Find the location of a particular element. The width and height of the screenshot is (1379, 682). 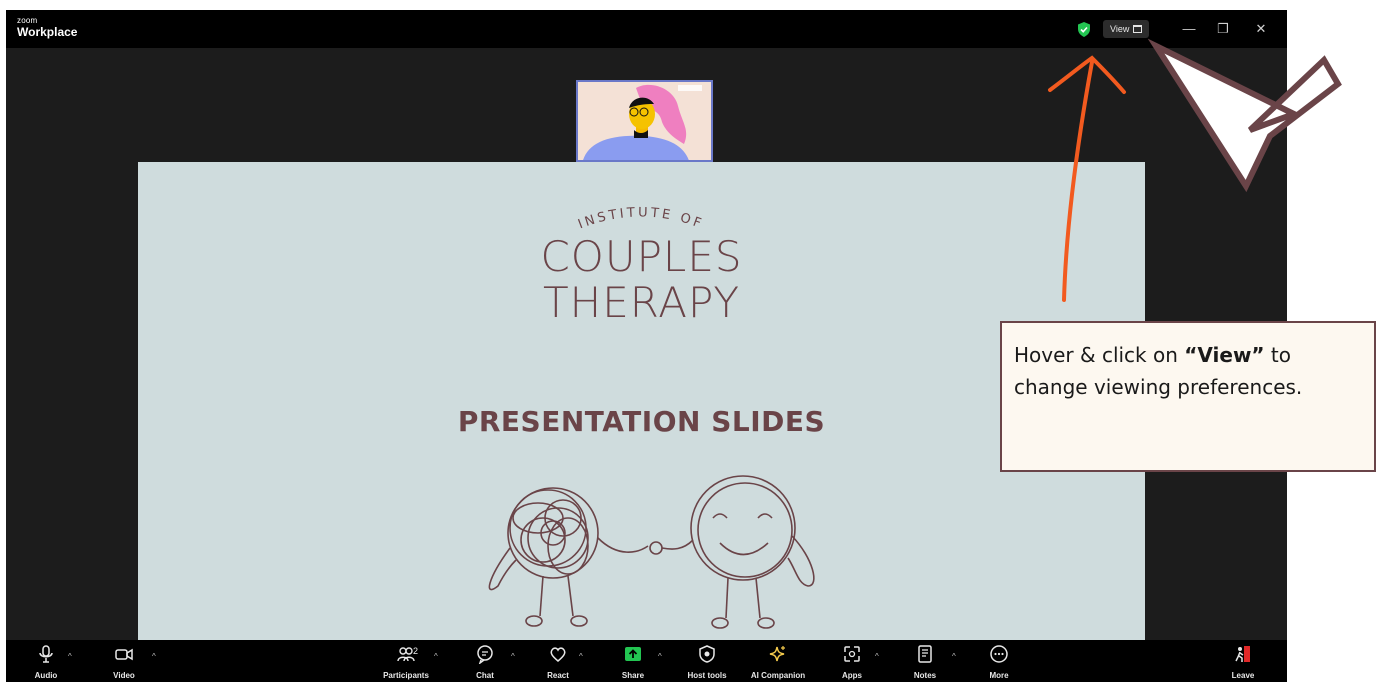

orange-pointer-arrow is located at coordinates (1087, 178).